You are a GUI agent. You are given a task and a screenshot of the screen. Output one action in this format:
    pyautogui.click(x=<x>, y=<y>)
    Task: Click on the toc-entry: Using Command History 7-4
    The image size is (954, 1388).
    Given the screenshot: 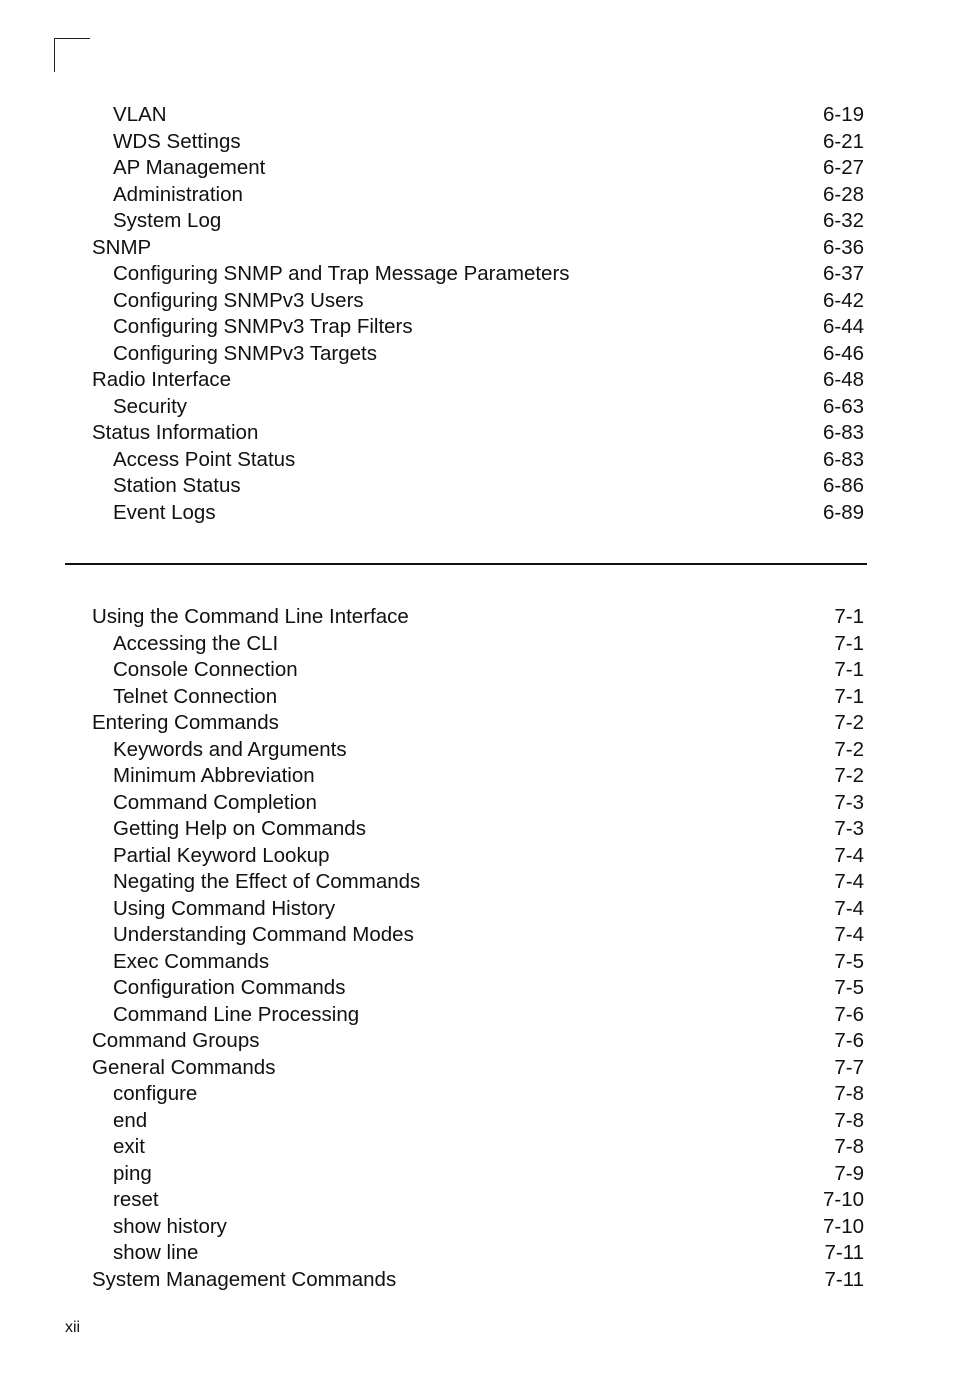 What is the action you would take?
    pyautogui.click(x=477, y=909)
    